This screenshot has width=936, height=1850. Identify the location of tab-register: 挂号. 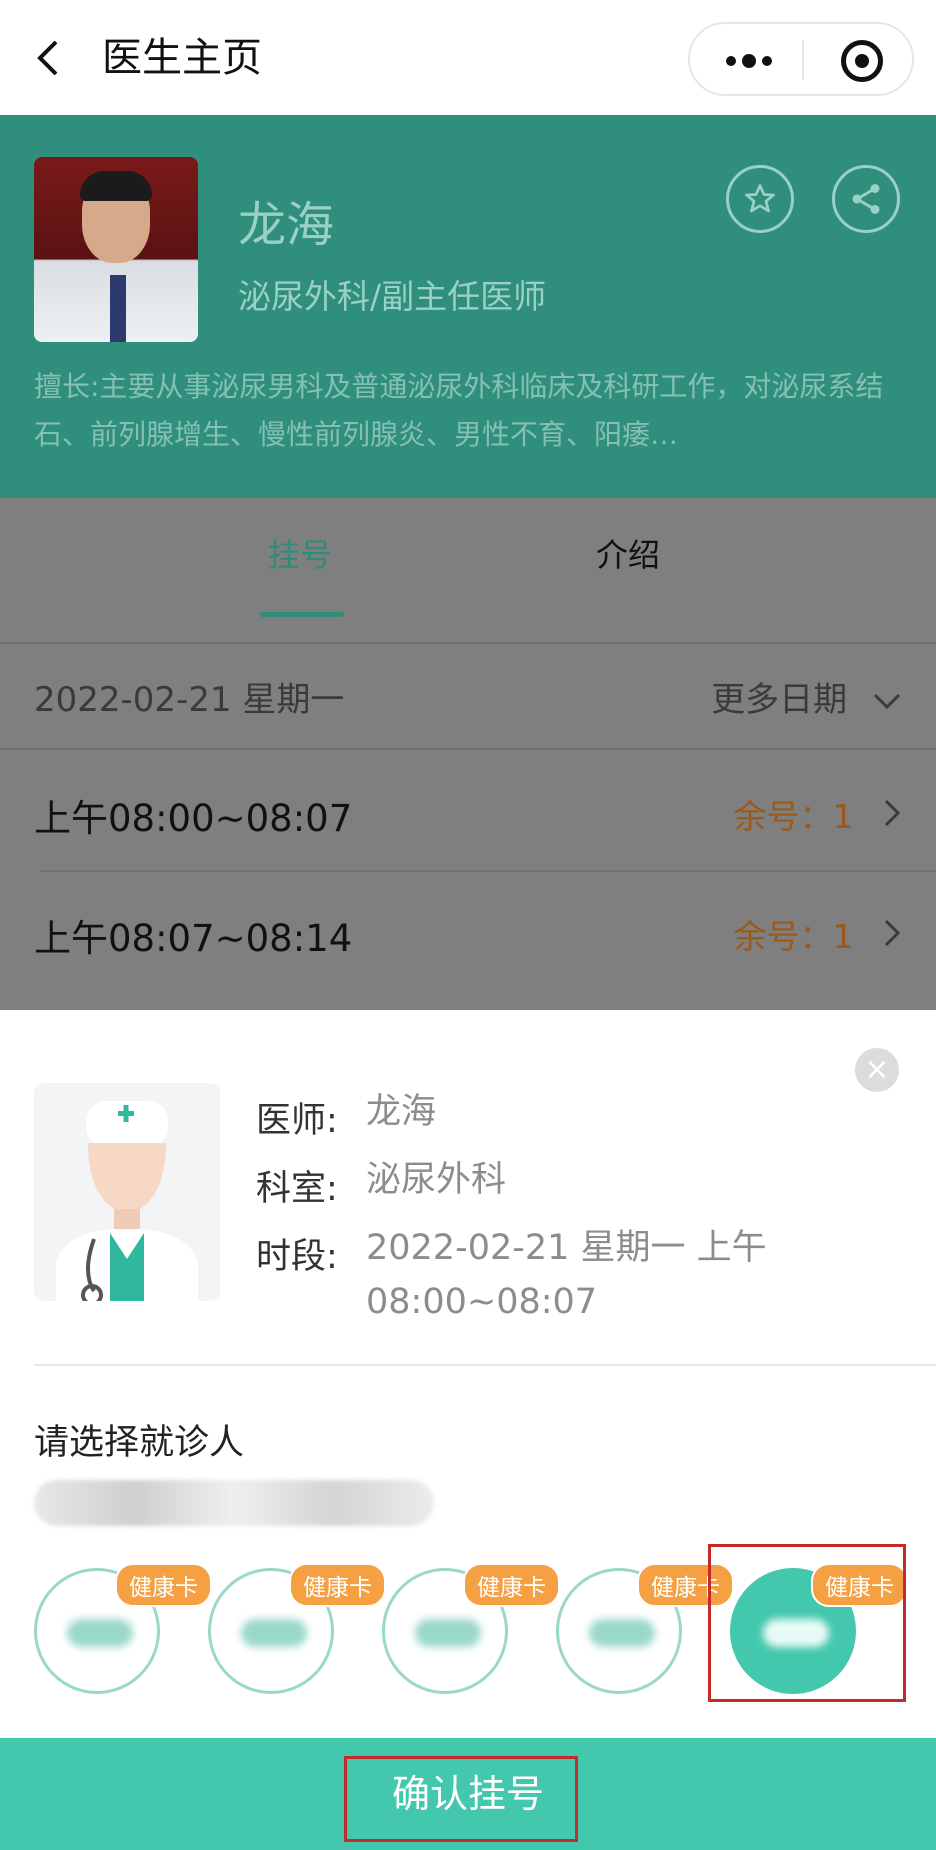
(300, 553).